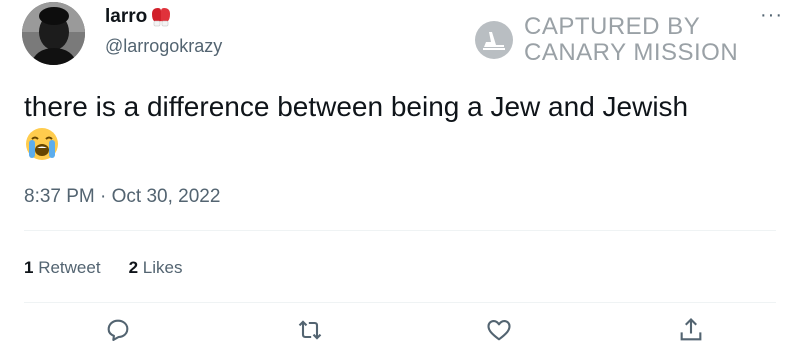 This screenshot has height=364, width=800. I want to click on retweet-button, so click(310, 330).